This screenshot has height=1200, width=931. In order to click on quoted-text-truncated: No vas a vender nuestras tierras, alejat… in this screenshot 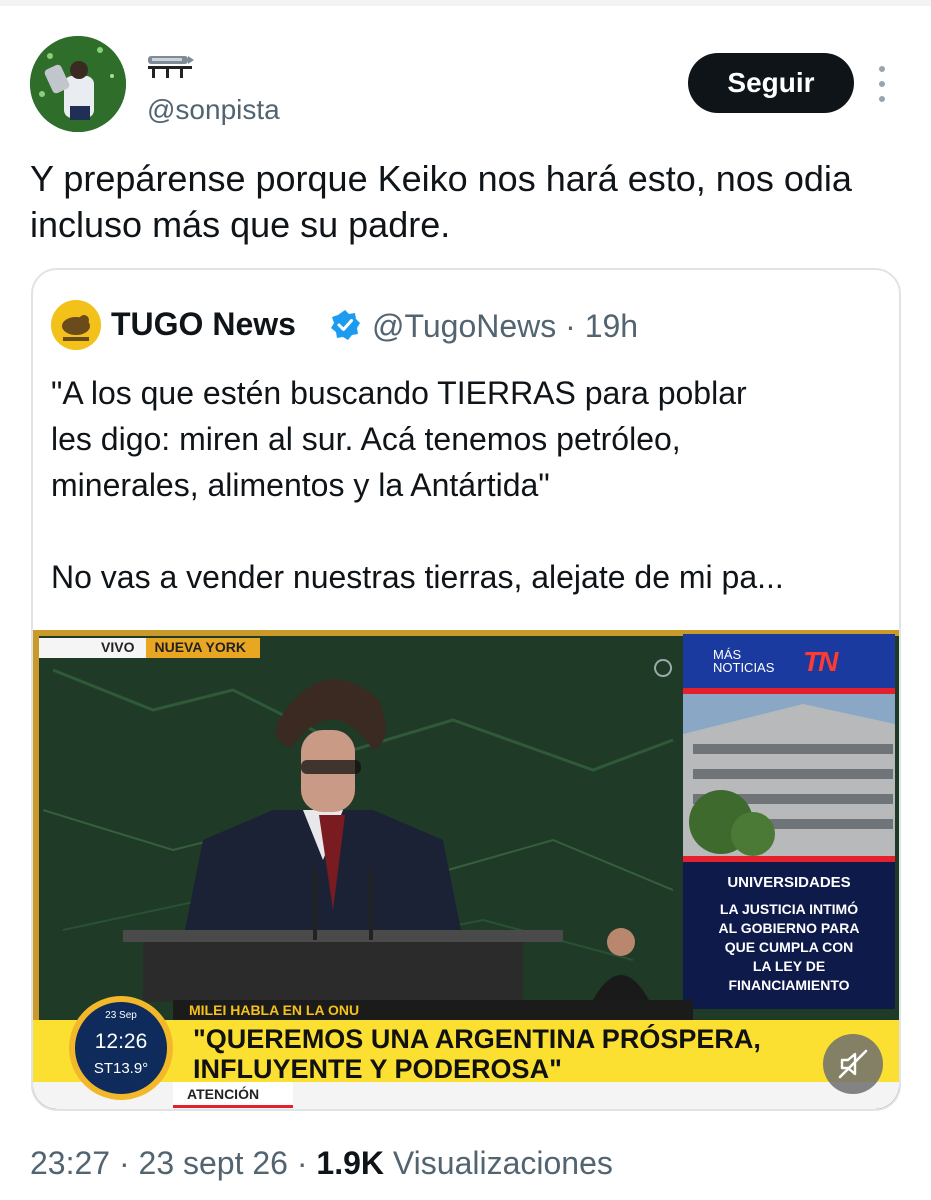, I will do `click(417, 577)`.